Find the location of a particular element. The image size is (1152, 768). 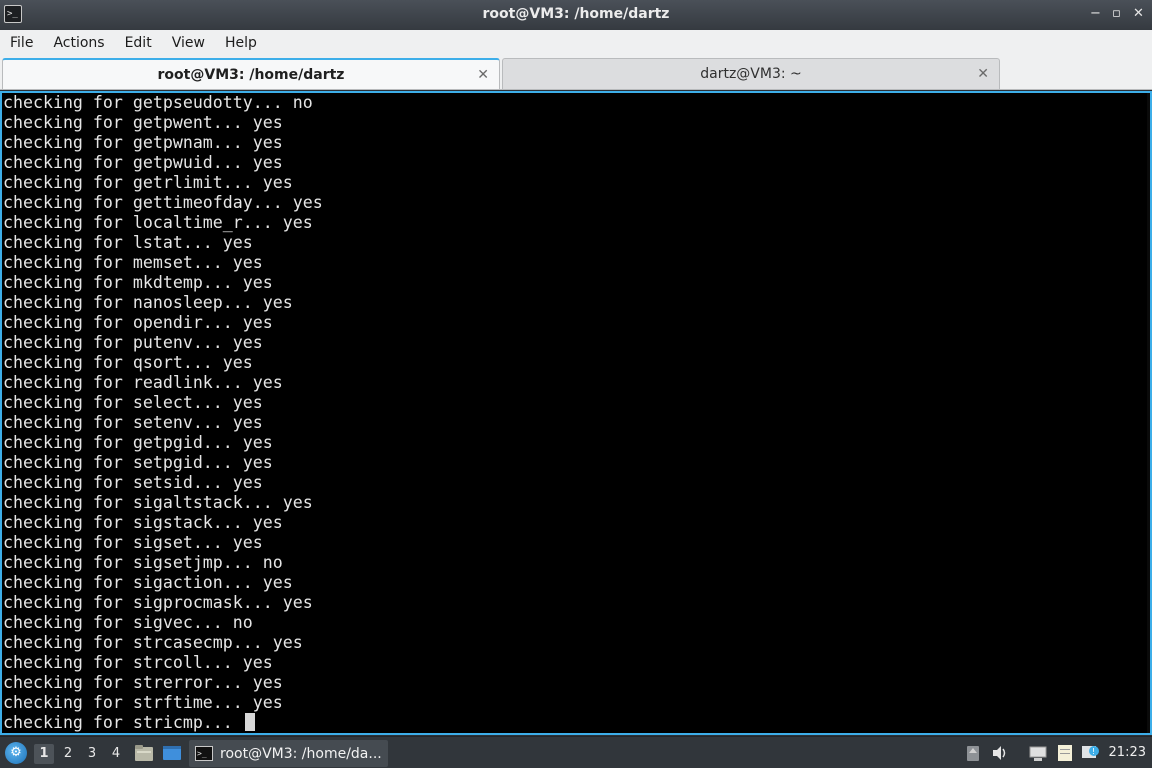

terminal-line: checking for sigstack... yes is located at coordinates (143, 522).